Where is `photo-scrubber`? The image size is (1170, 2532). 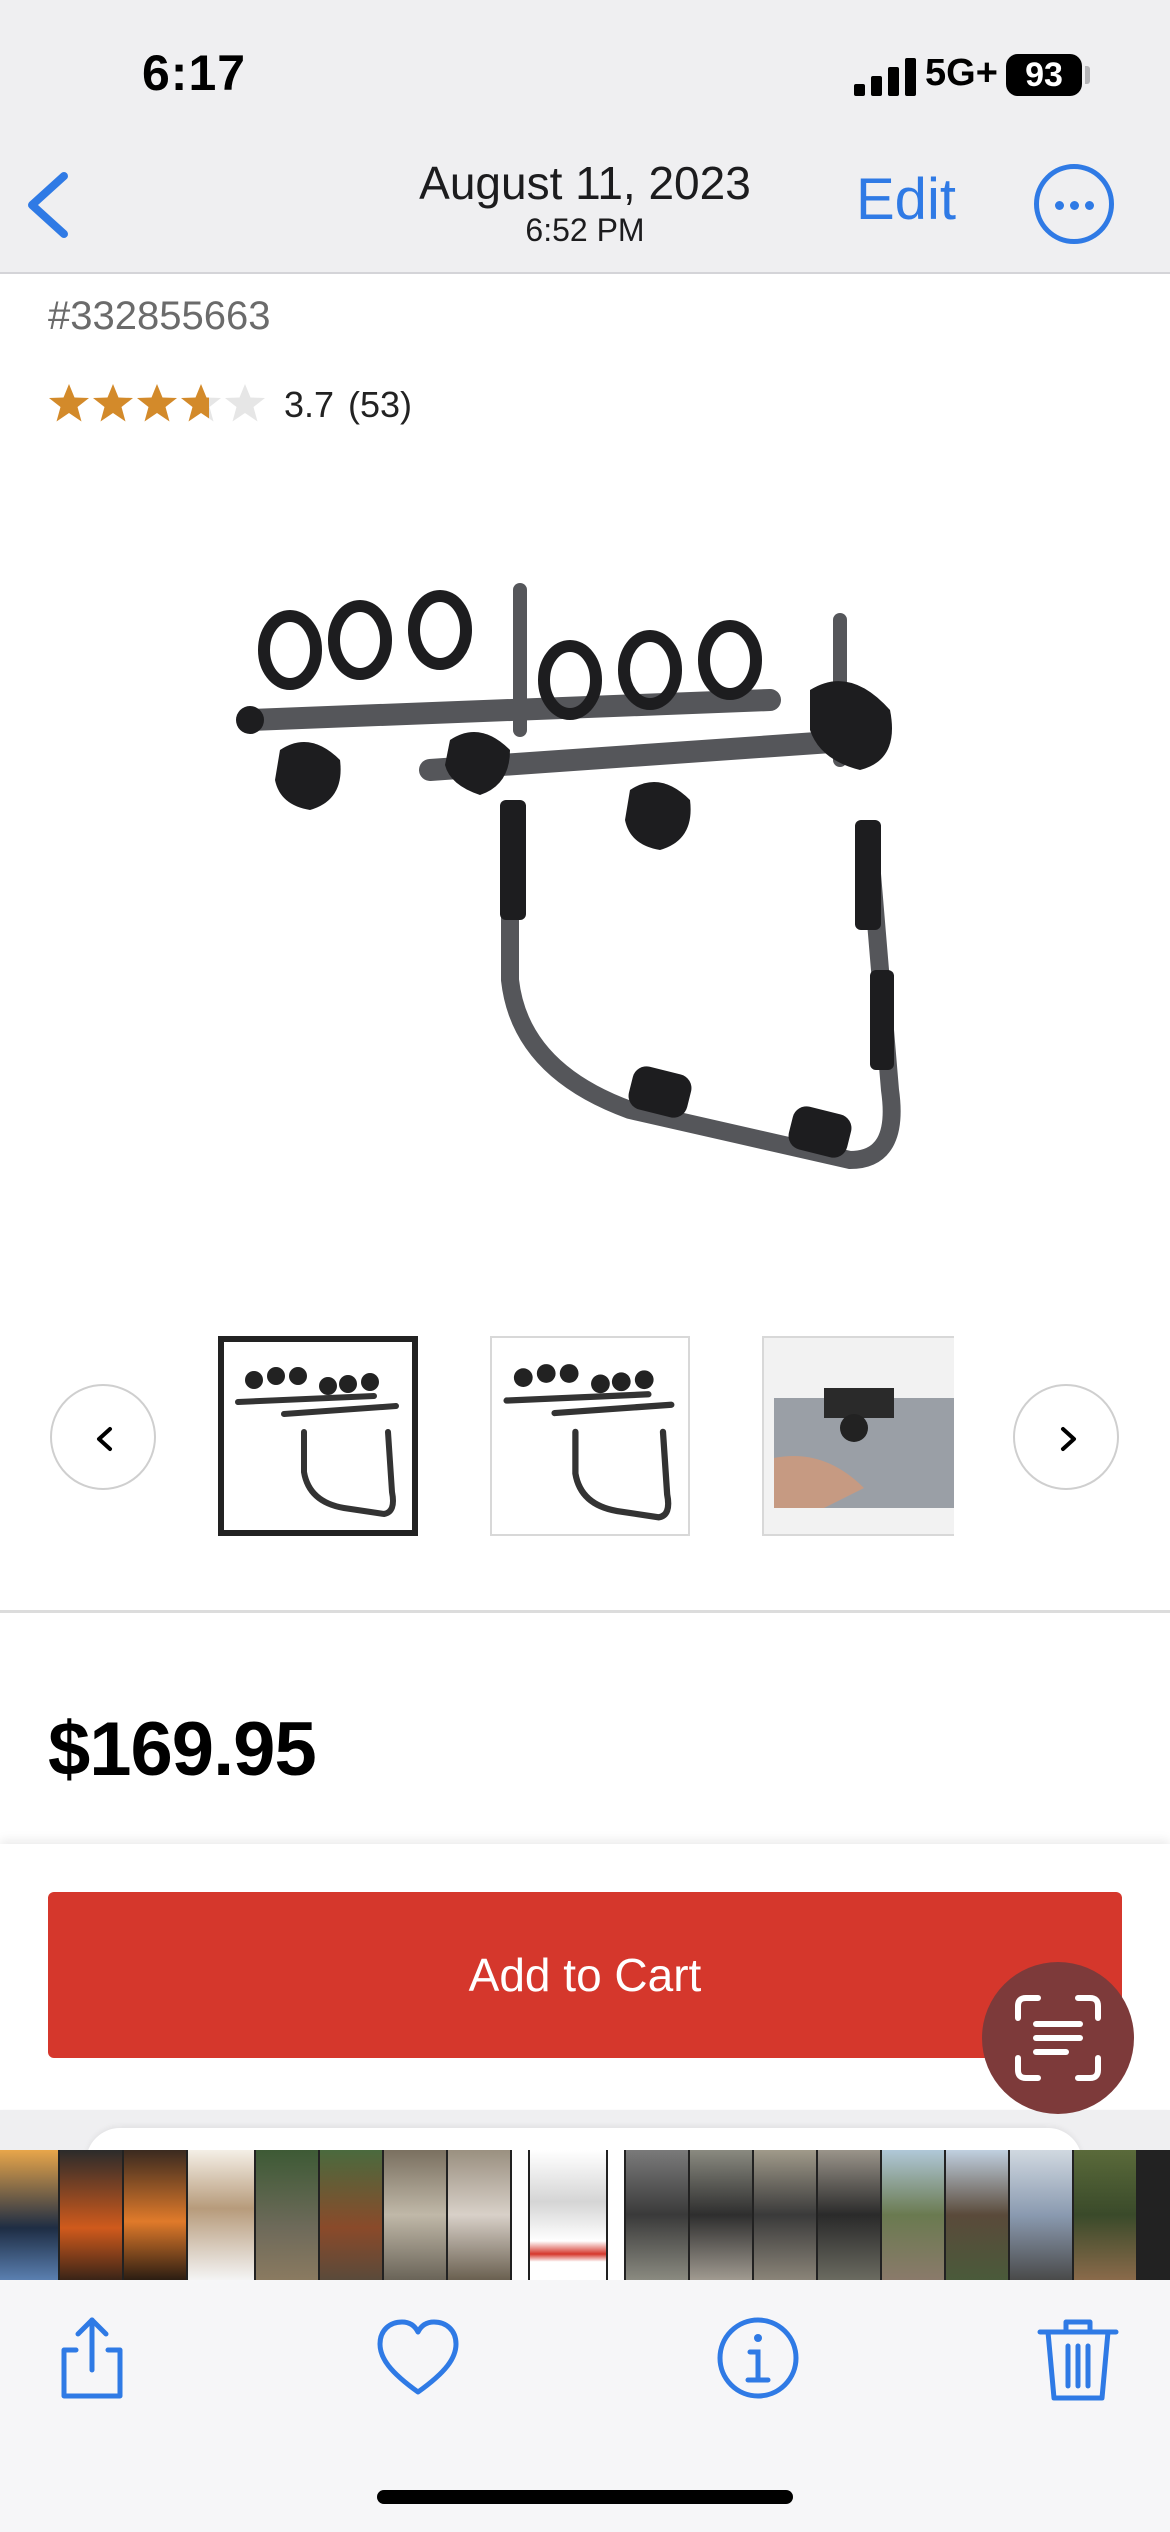 photo-scrubber is located at coordinates (585, 2215).